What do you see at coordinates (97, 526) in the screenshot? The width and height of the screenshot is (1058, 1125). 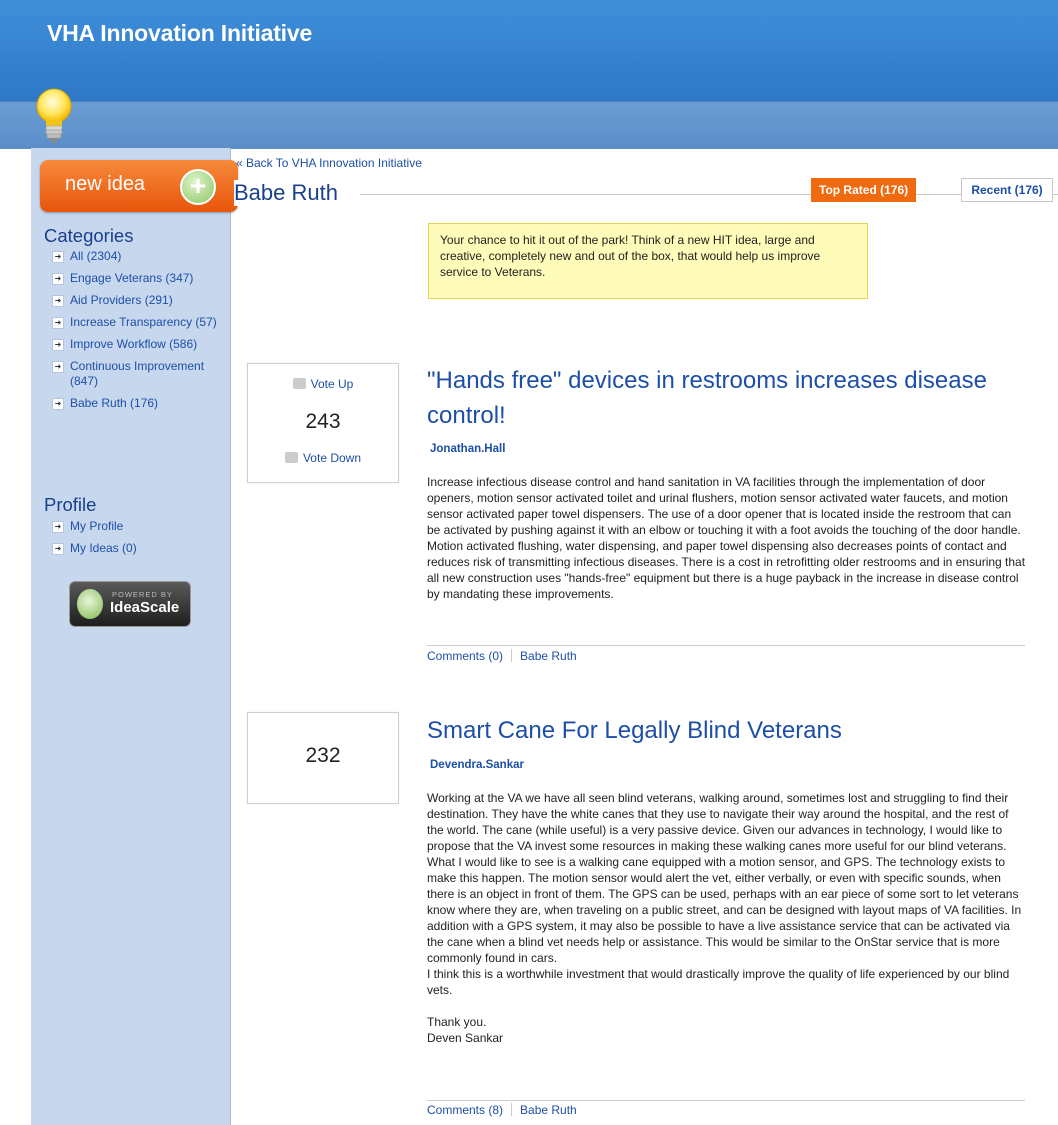 I see `sidebar-item-label: My Profile` at bounding box center [97, 526].